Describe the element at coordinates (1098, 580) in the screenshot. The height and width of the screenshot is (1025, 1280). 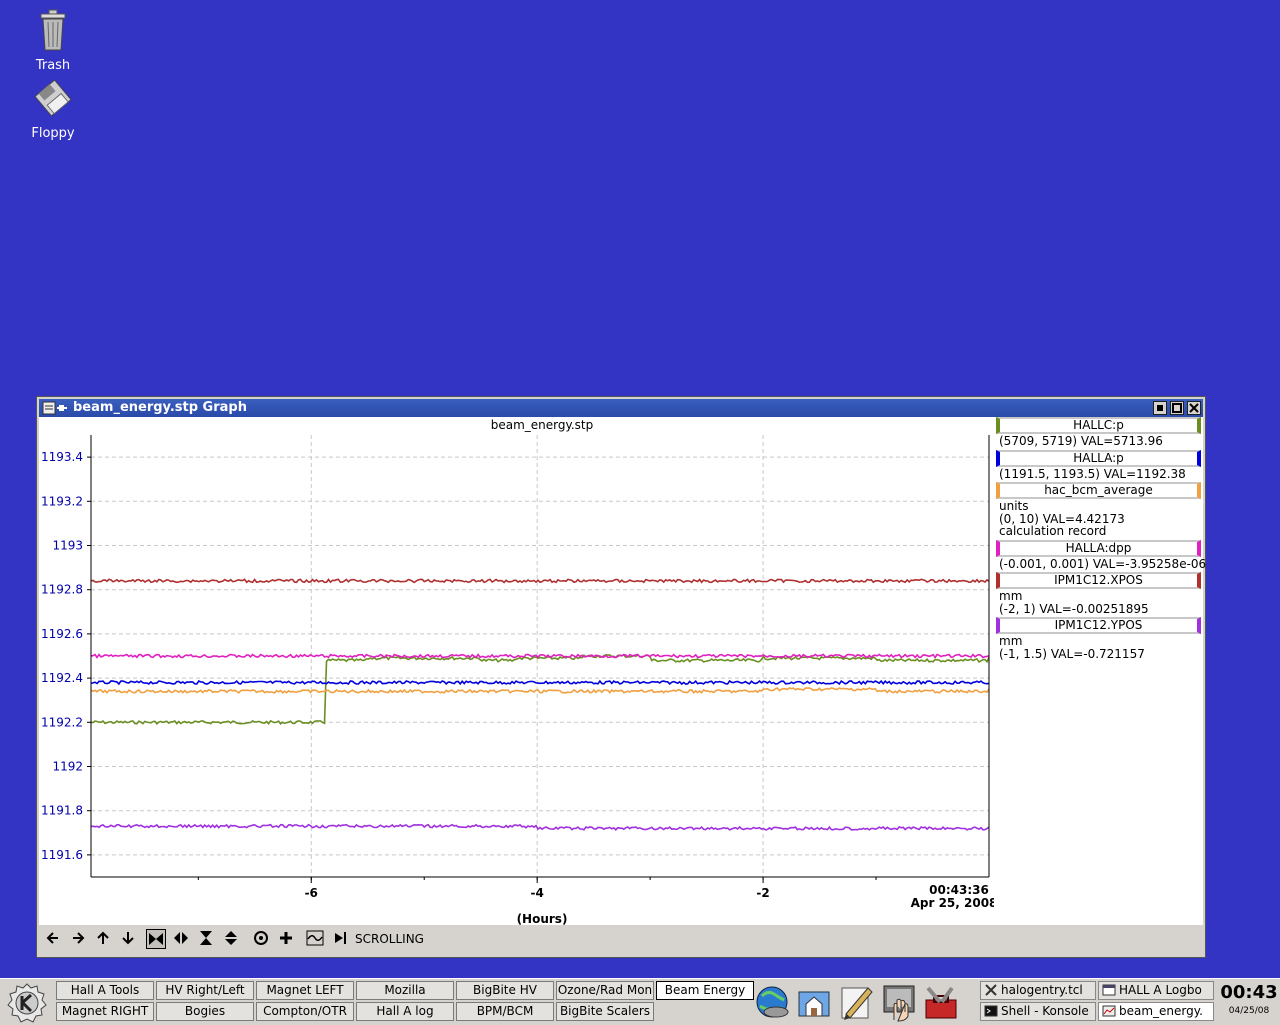
I see `legend-signal-name: IPM1C12.XPOS` at that location.